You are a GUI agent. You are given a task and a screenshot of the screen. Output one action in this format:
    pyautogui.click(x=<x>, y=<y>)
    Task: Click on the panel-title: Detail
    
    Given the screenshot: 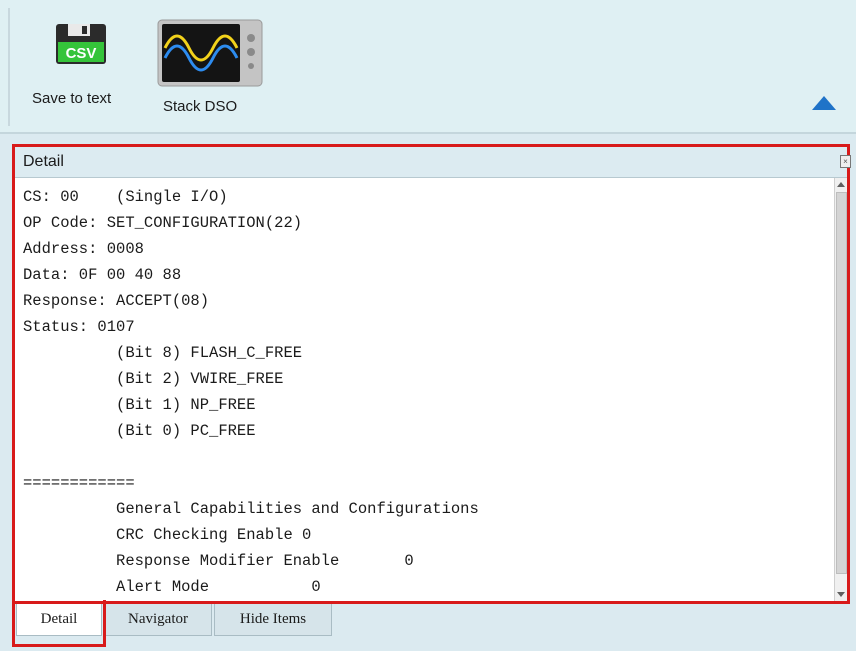 What is the action you would take?
    pyautogui.click(x=43, y=161)
    